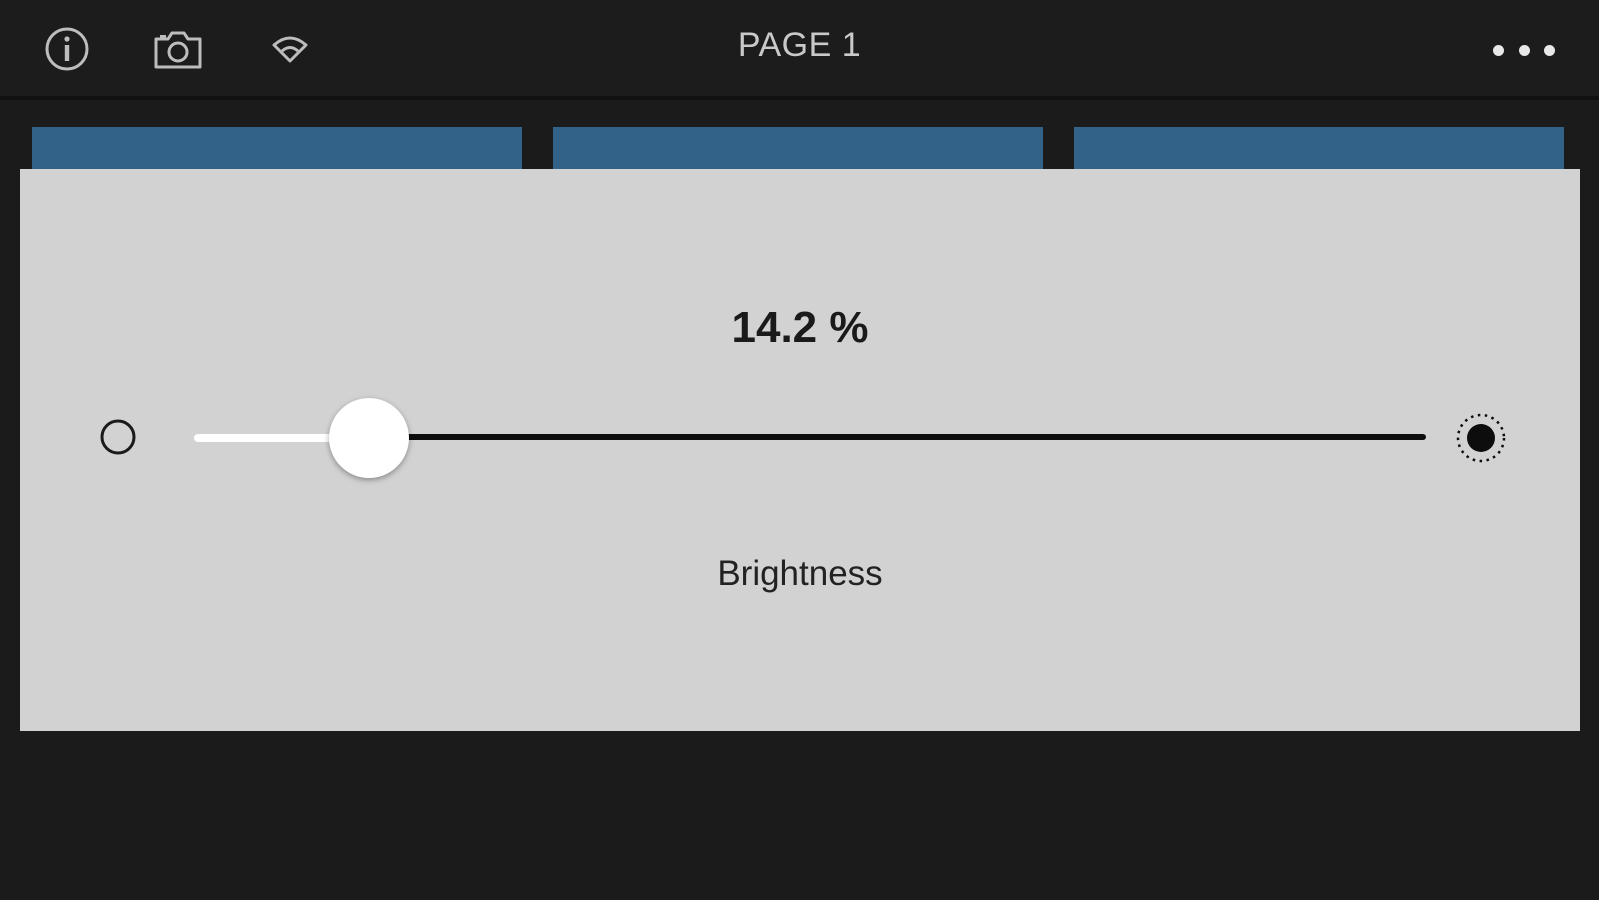 The image size is (1599, 900). I want to click on brightness-low-icon, so click(118, 437).